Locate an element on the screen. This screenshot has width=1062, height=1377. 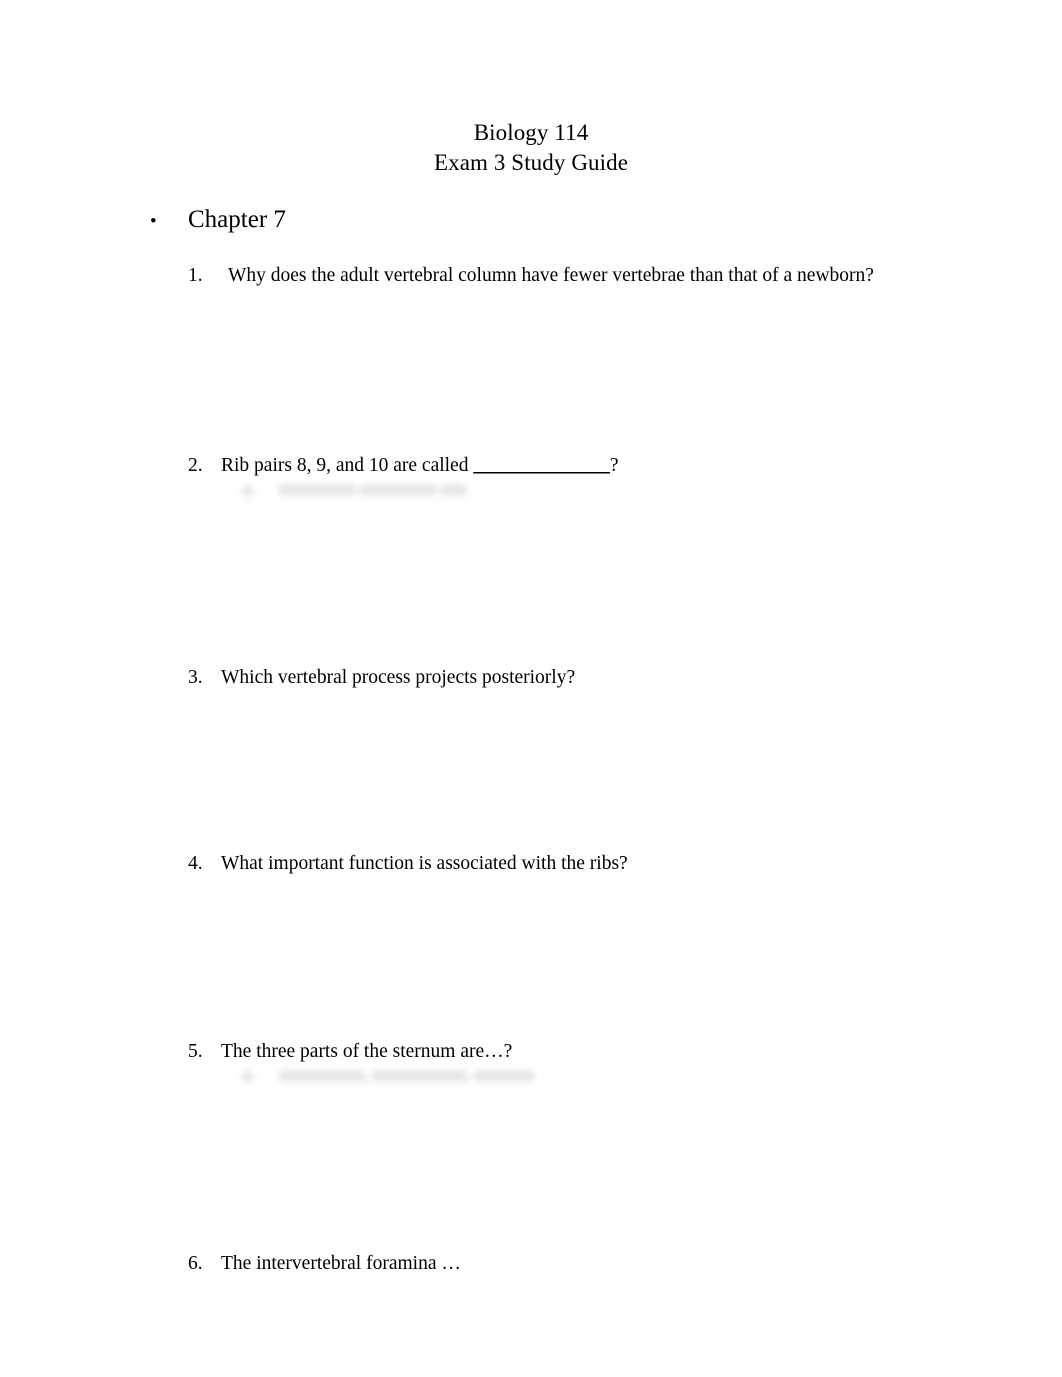
question-text-5: The three parts of the sternum are…? is located at coordinates (367, 1051).